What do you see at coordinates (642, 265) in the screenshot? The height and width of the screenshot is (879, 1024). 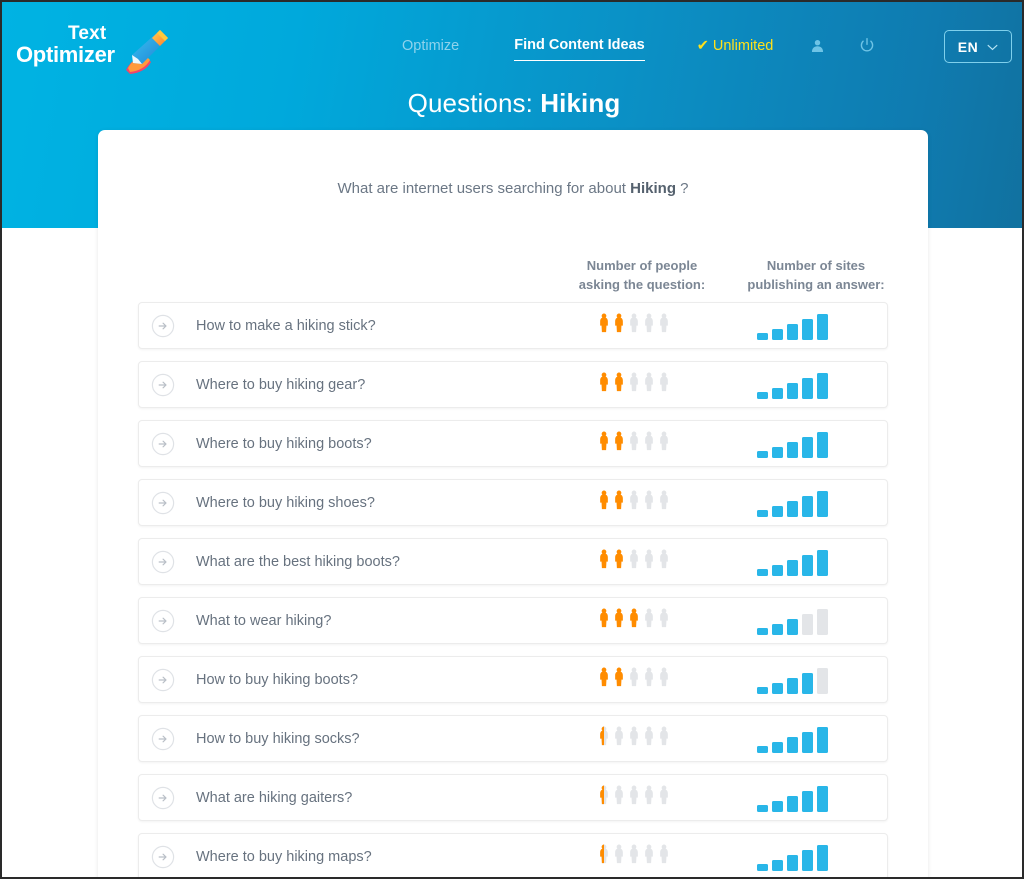 I see `column-header-people-line1: Number of people` at bounding box center [642, 265].